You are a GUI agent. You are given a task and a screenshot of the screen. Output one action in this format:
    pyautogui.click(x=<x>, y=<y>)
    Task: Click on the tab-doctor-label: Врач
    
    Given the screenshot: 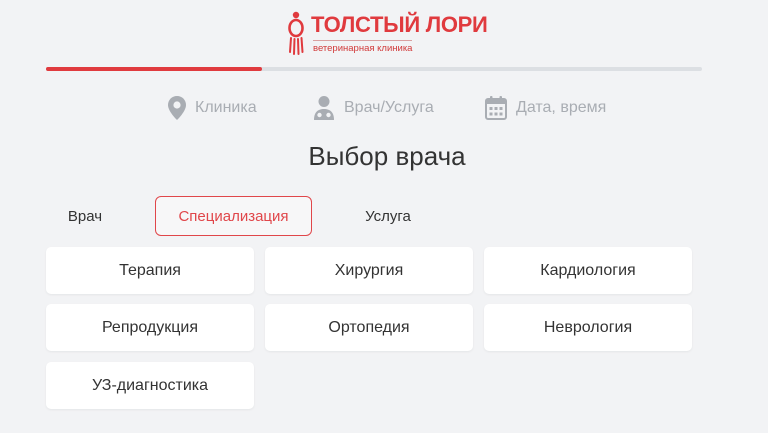 What is the action you would take?
    pyautogui.click(x=85, y=216)
    